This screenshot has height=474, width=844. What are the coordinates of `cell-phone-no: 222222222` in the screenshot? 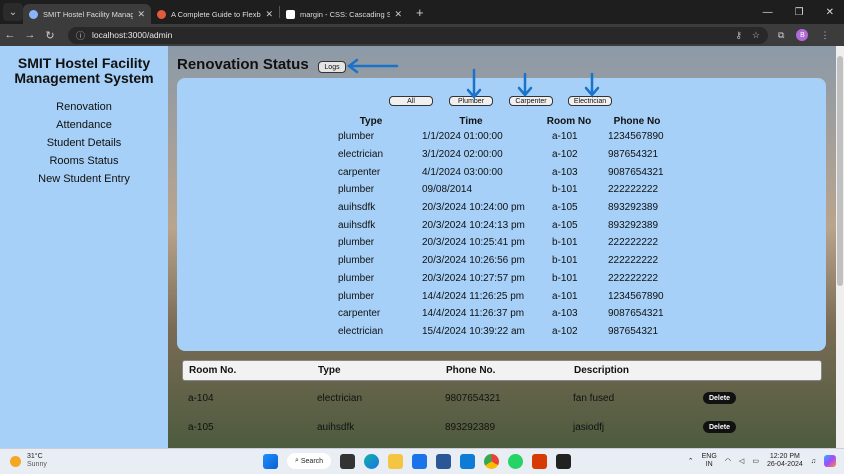 It's located at (633, 243).